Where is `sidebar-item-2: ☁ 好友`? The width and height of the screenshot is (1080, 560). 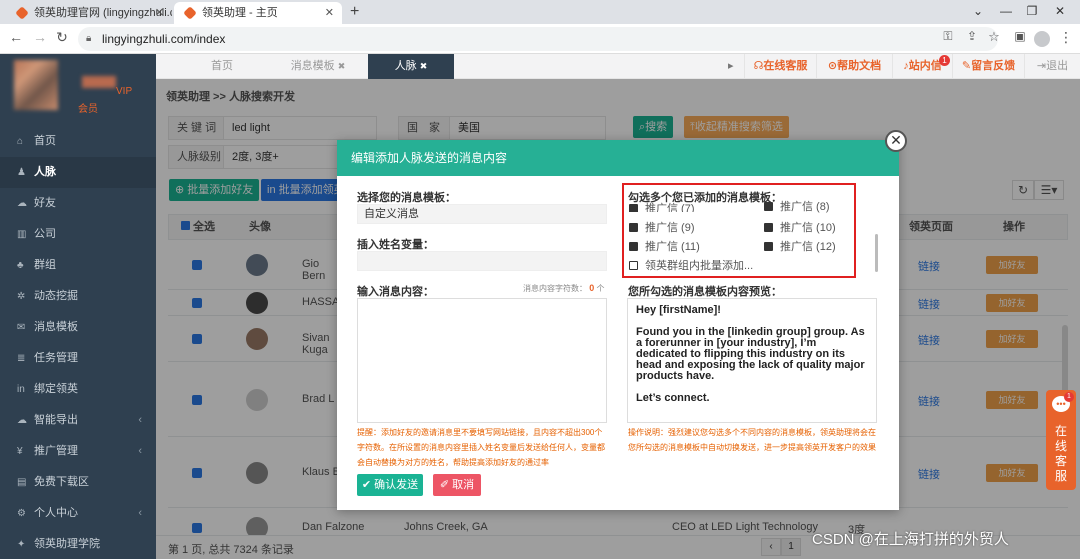
sidebar-item-2: ☁ 好友 is located at coordinates (78, 203).